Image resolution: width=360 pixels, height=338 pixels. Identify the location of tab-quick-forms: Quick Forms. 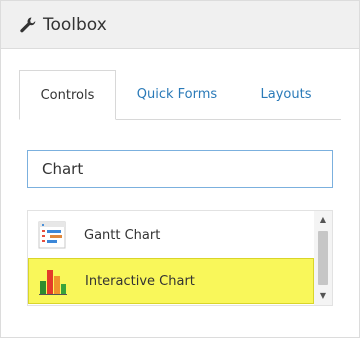
(177, 94).